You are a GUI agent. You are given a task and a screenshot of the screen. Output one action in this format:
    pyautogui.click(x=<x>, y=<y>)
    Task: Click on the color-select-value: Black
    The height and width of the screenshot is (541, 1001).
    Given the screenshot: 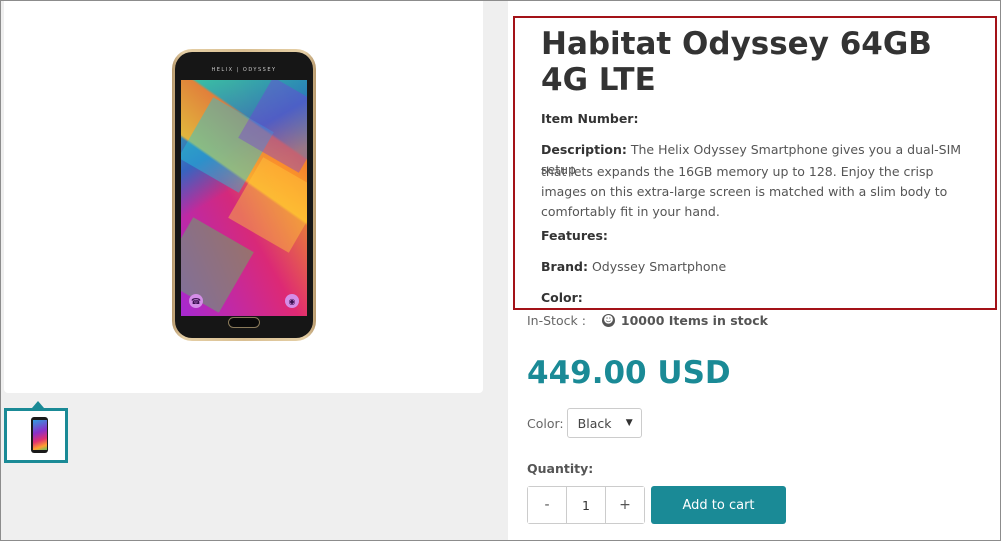 What is the action you would take?
    pyautogui.click(x=594, y=423)
    